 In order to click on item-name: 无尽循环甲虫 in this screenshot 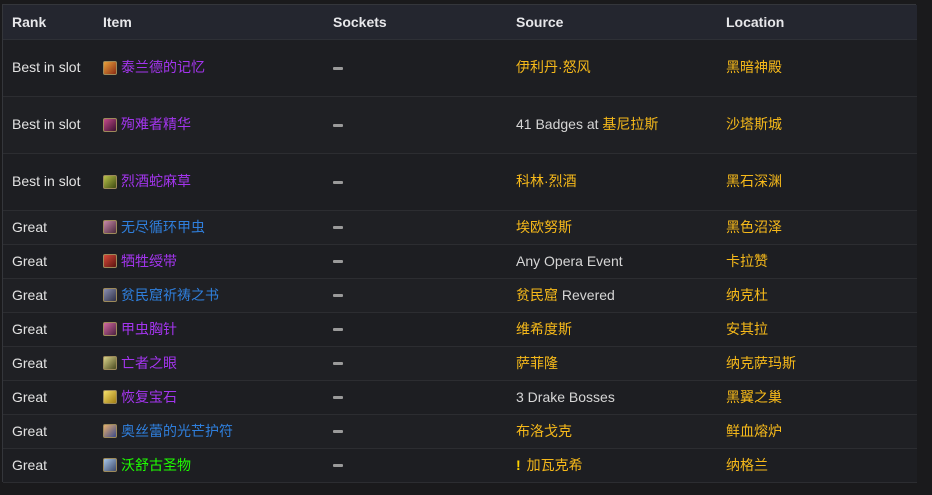, I will do `click(163, 227)`.